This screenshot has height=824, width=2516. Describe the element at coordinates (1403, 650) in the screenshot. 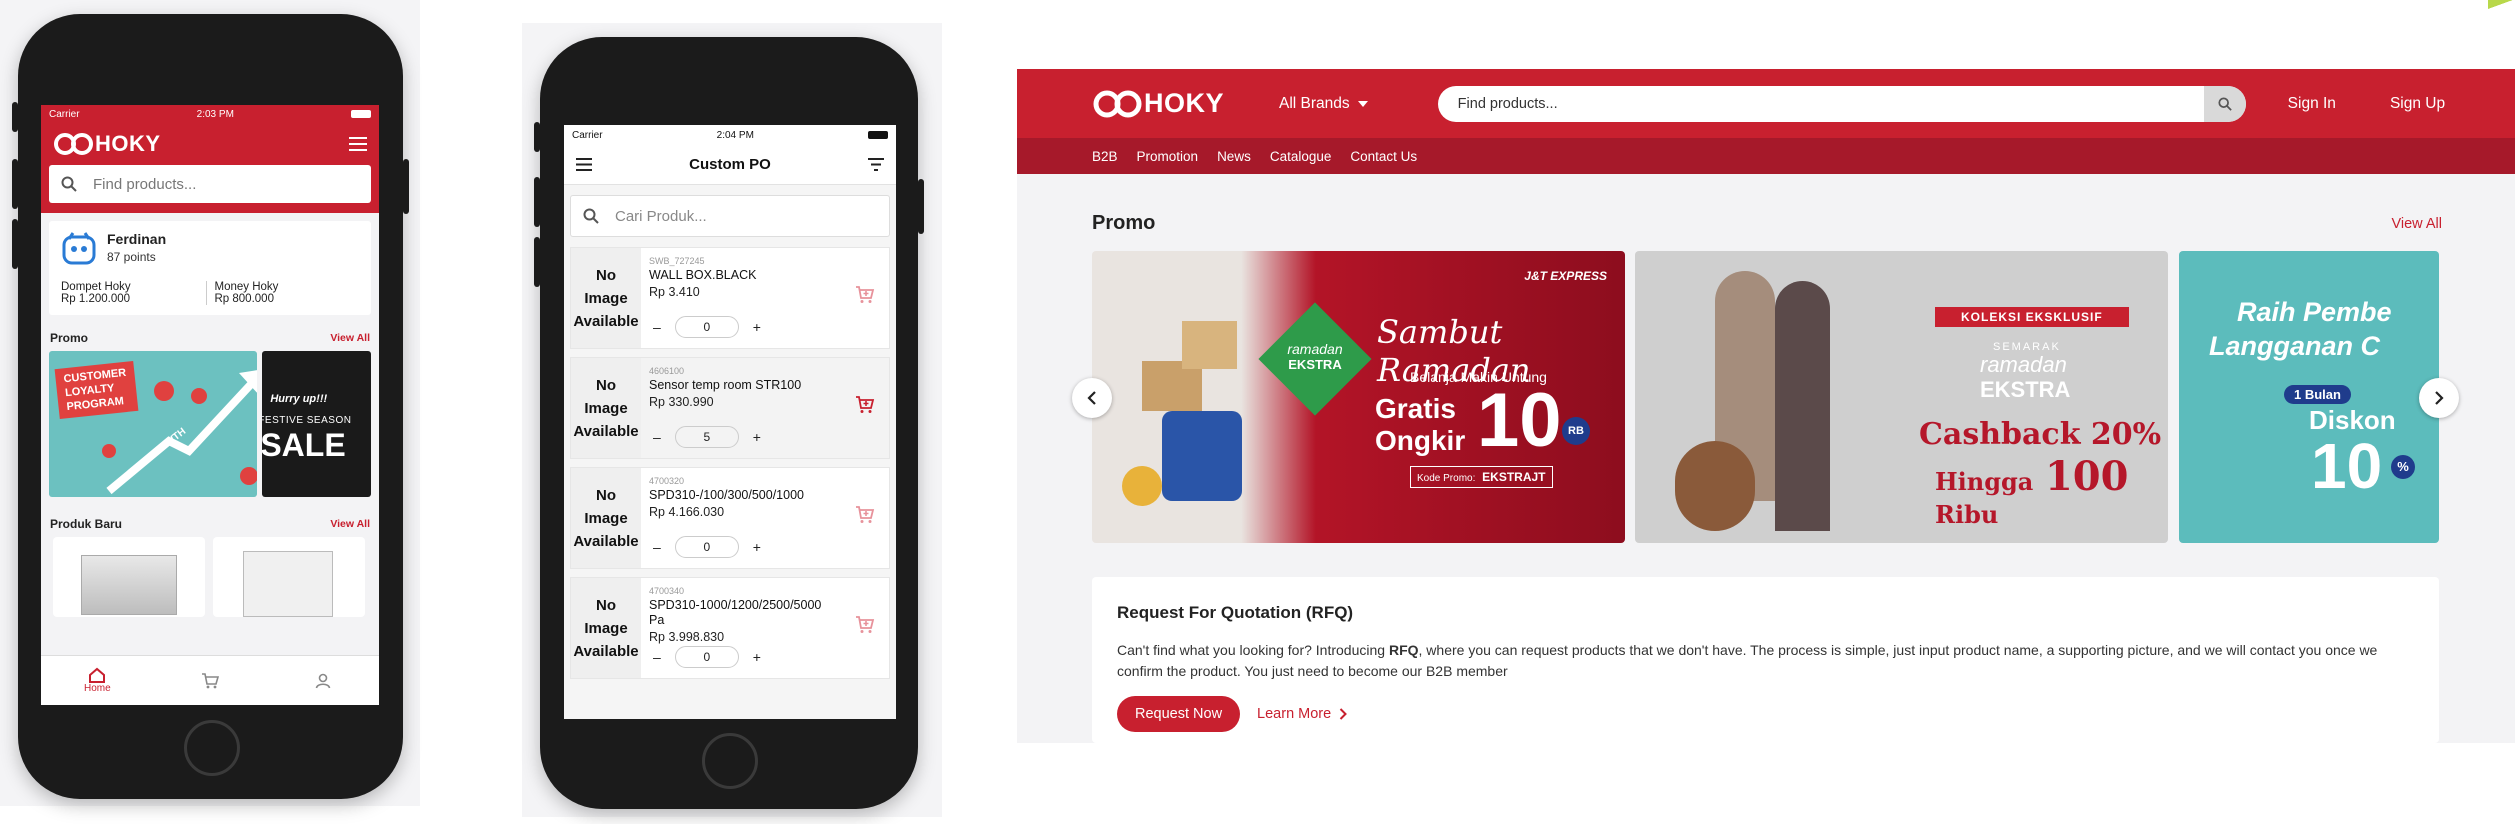

I see `rfq-text-bold: RFQ` at that location.